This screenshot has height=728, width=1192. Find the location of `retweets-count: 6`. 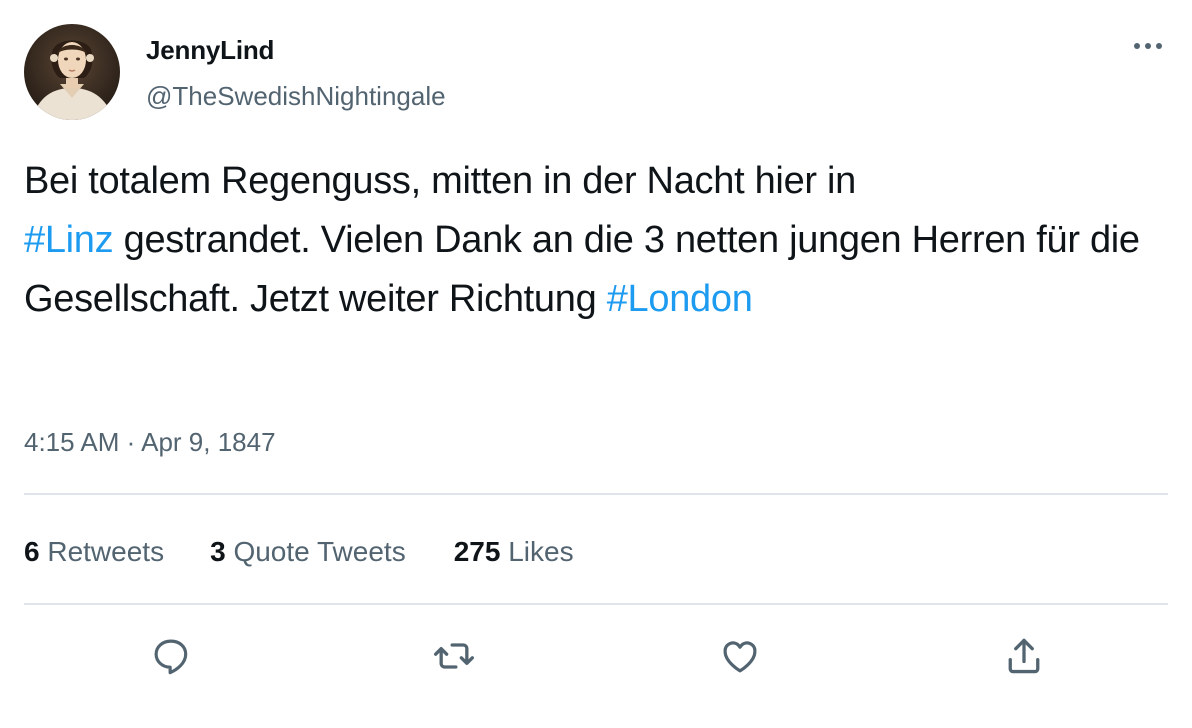

retweets-count: 6 is located at coordinates (32, 551).